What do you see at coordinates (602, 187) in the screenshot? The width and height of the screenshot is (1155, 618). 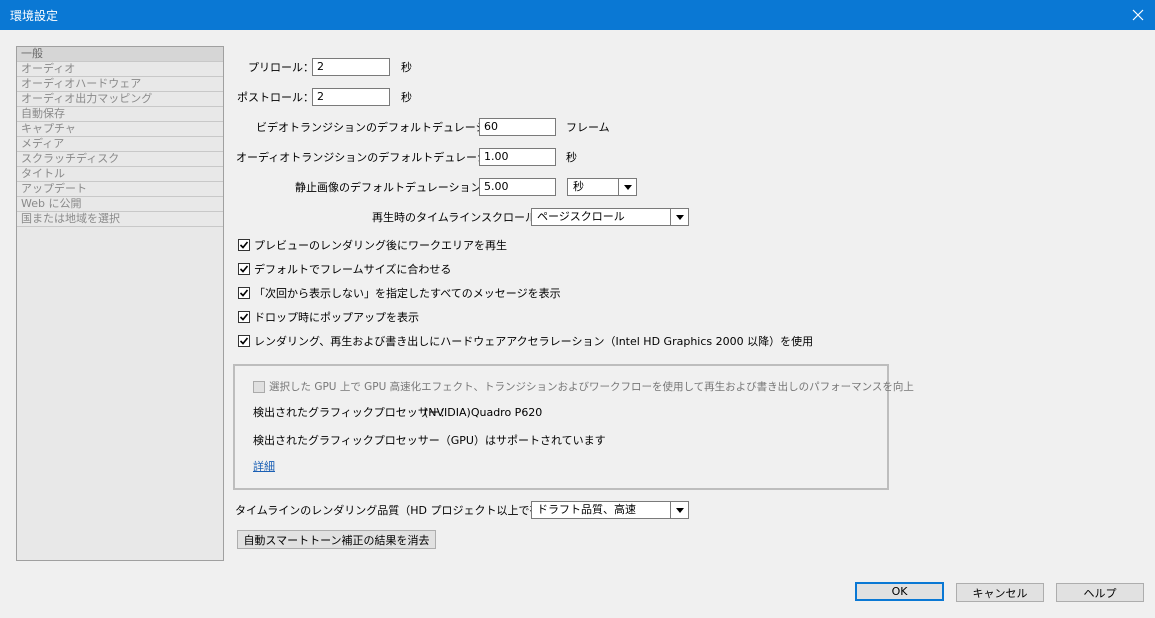 I see `still-image-unit-select: 秒` at bounding box center [602, 187].